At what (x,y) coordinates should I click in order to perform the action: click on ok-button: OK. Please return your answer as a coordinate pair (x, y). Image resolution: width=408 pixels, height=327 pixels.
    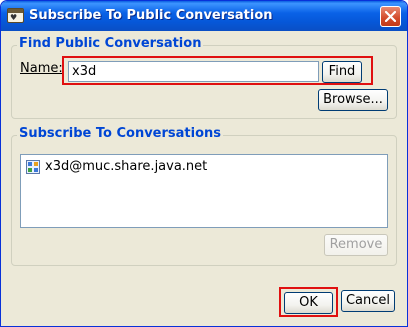
    Looking at the image, I should click on (308, 303).